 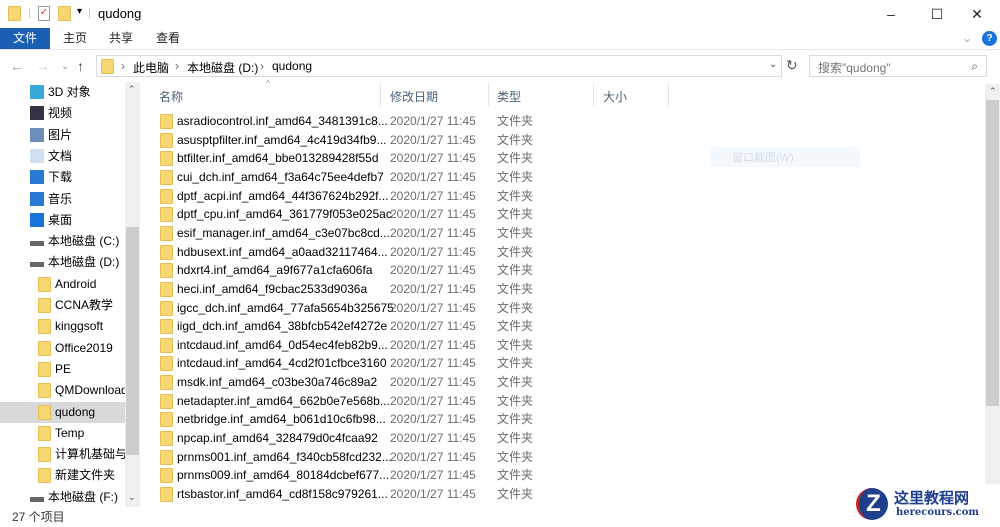 What do you see at coordinates (84, 262) in the screenshot?
I see `sidebar-item-label: 本地磁盘 (D:)` at bounding box center [84, 262].